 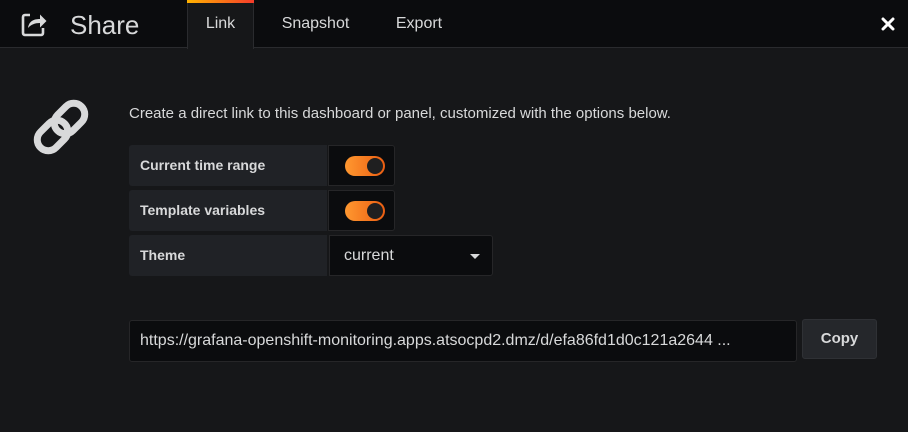 What do you see at coordinates (34, 25) in the screenshot?
I see `share-icon` at bounding box center [34, 25].